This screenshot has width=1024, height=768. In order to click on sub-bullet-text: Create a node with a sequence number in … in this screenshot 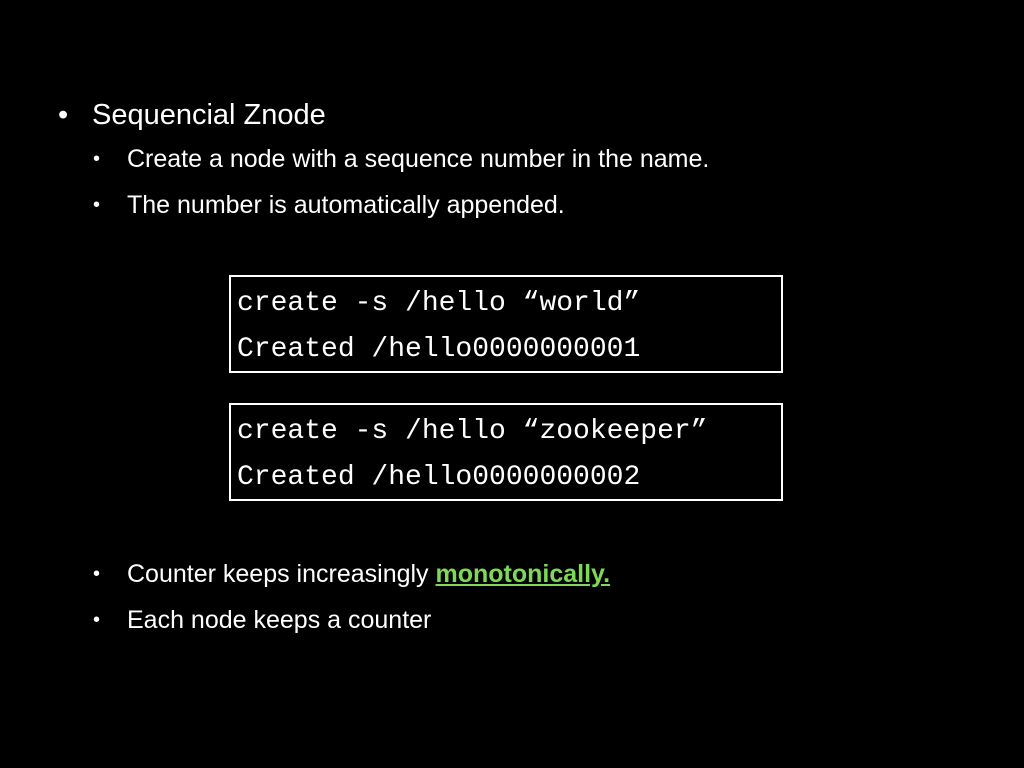, I will do `click(418, 159)`.